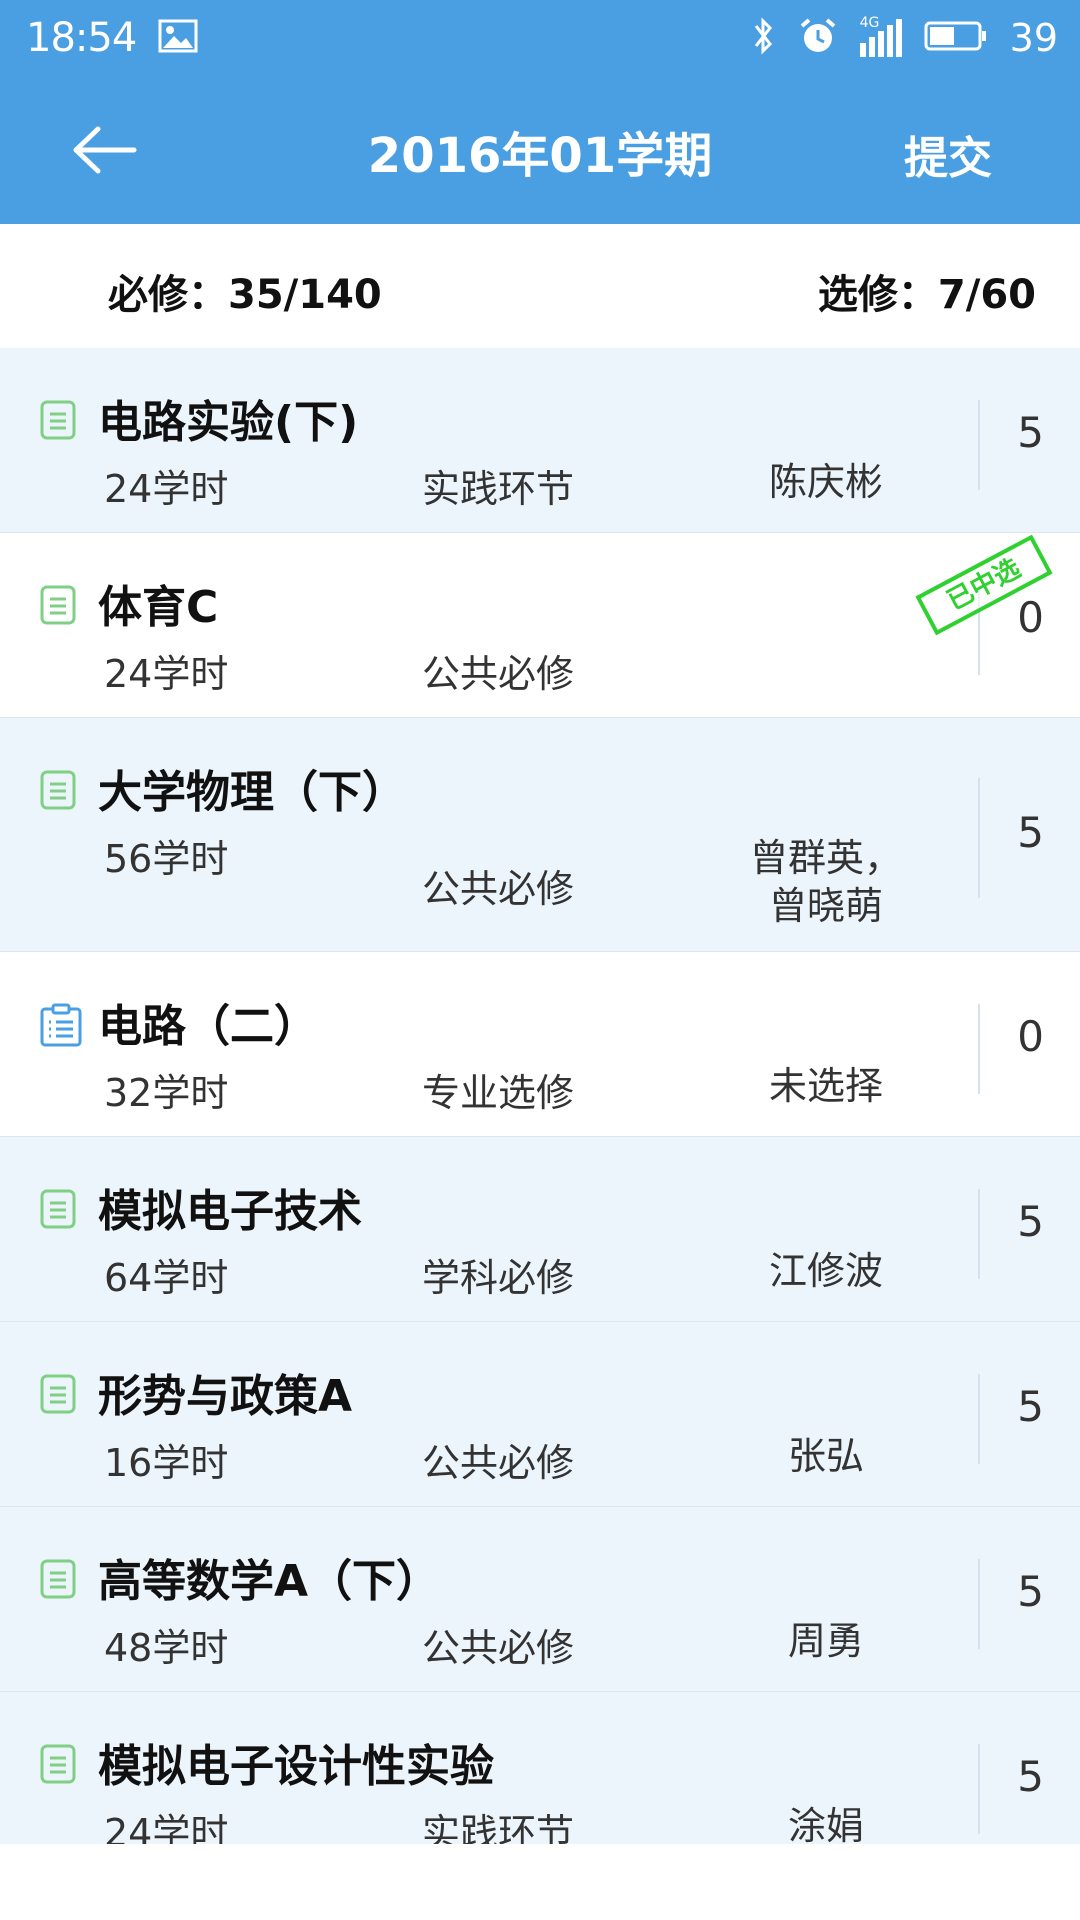 The height and width of the screenshot is (1920, 1080). What do you see at coordinates (540, 286) in the screenshot?
I see `credit-summary: 必修：35/140 选修：7/60` at bounding box center [540, 286].